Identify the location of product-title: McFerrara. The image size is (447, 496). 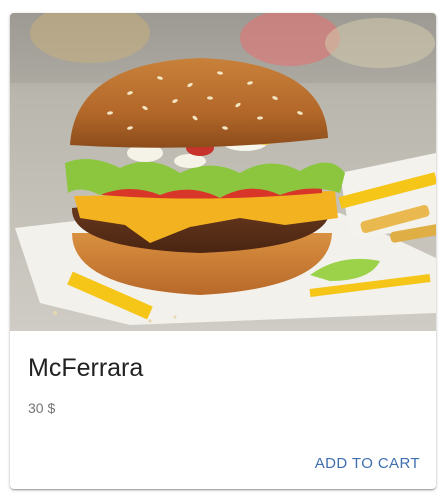
(86, 368).